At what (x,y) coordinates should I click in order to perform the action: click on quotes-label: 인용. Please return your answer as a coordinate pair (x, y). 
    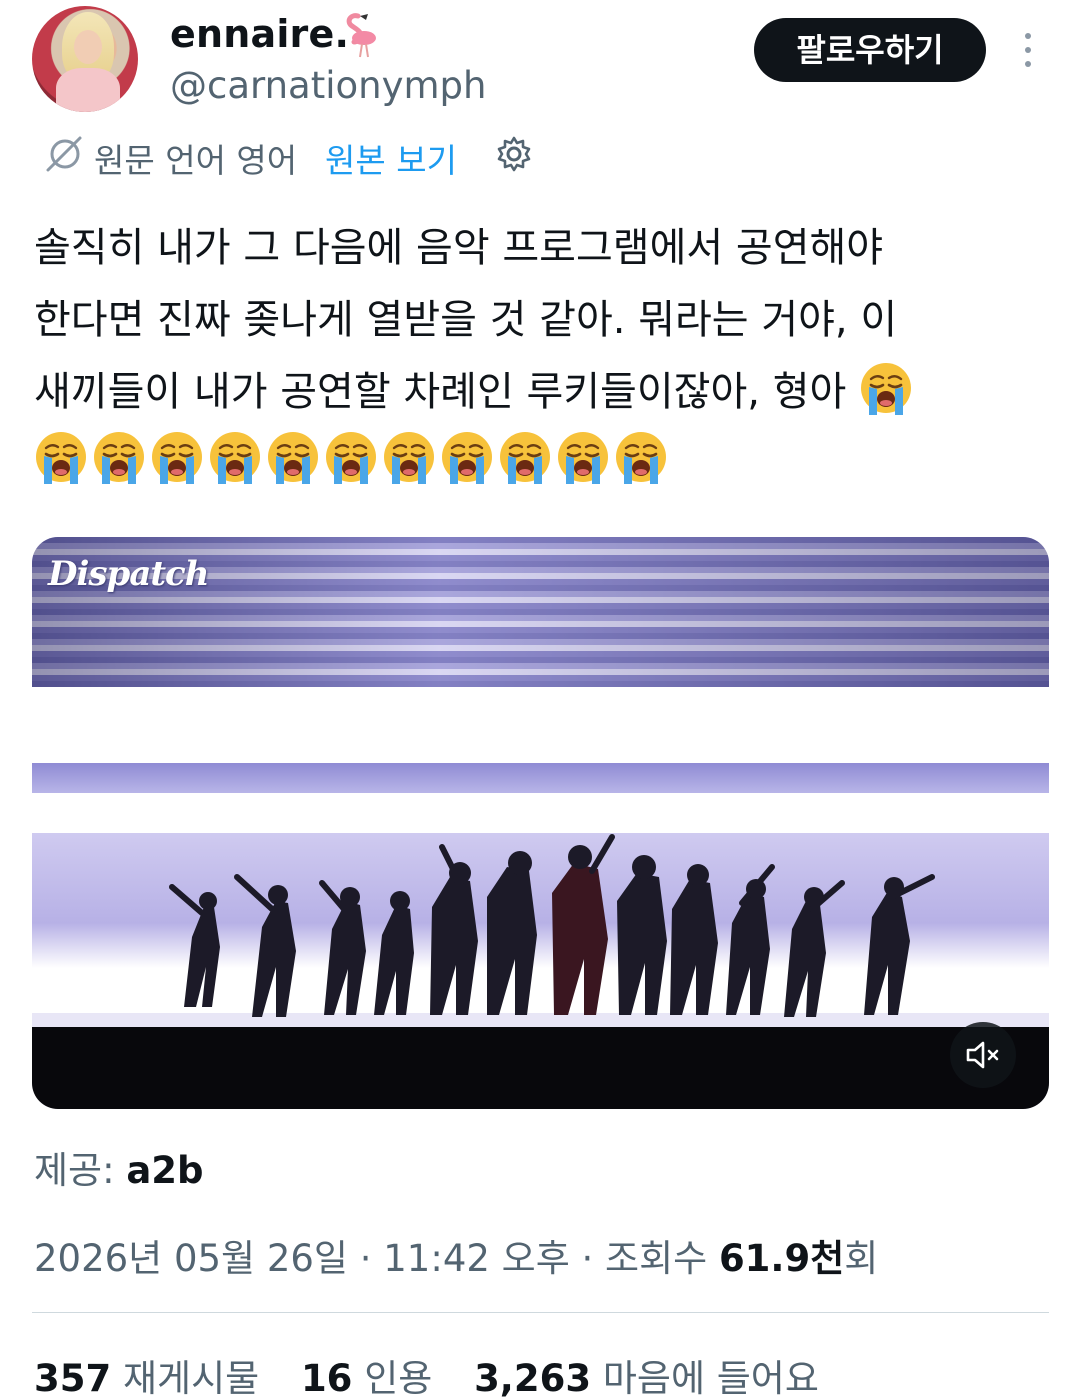
    Looking at the image, I should click on (398, 1377).